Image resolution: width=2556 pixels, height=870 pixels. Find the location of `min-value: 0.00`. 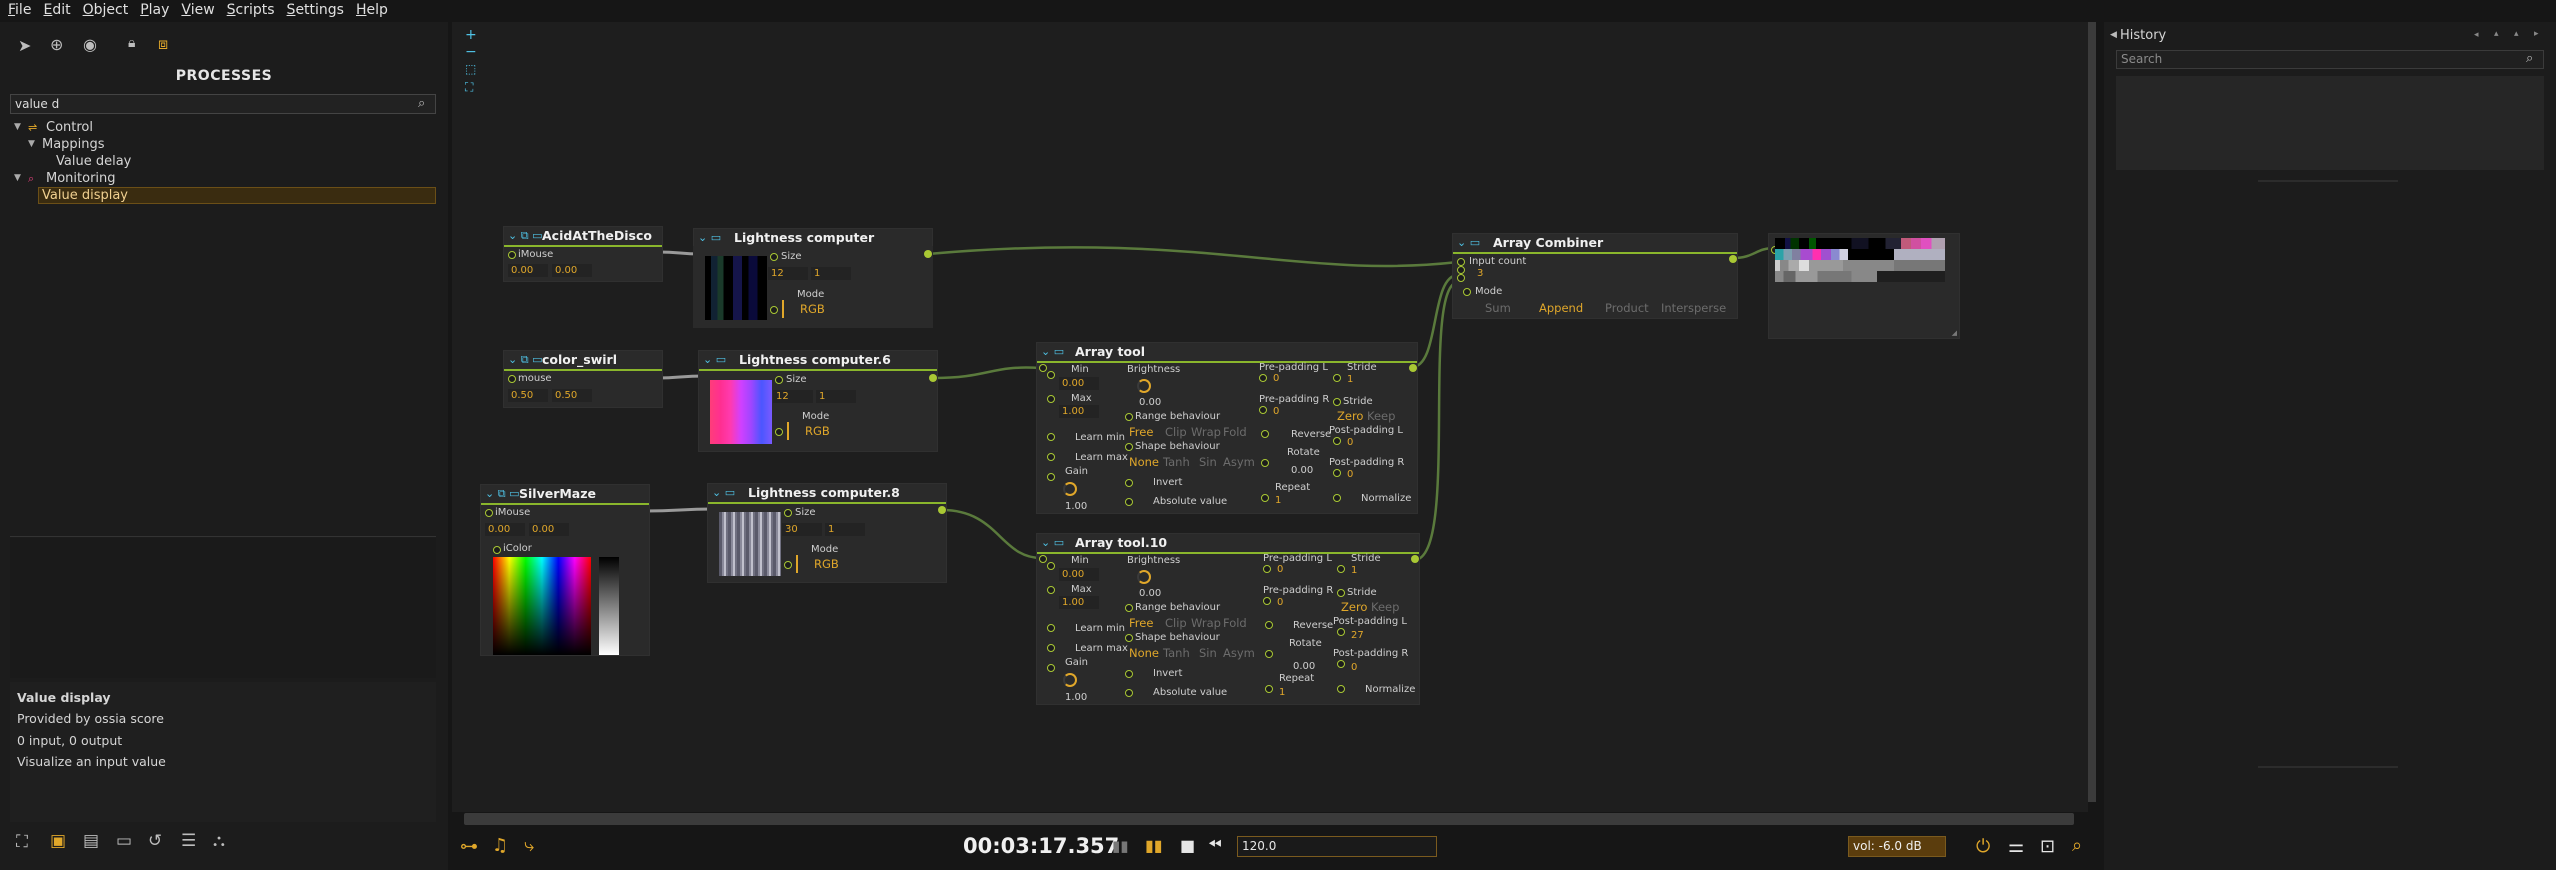

min-value: 0.00 is located at coordinates (1079, 383).